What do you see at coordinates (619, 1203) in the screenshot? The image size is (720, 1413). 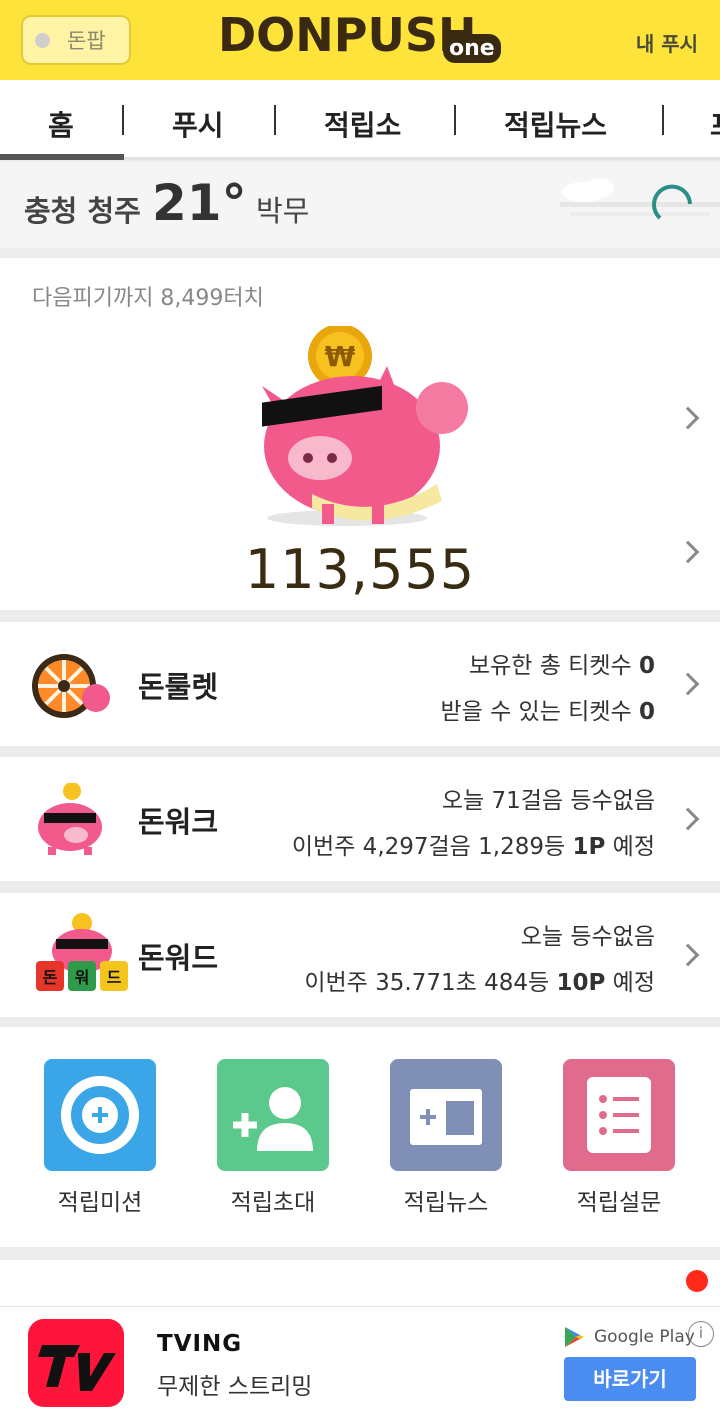 I see `shortcut-label: 적립설문` at bounding box center [619, 1203].